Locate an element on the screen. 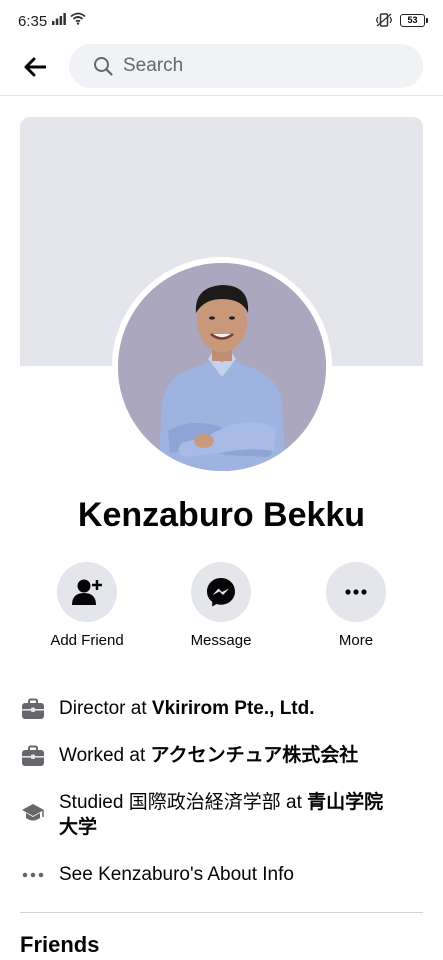 The height and width of the screenshot is (960, 443). profile-photo is located at coordinates (222, 367).